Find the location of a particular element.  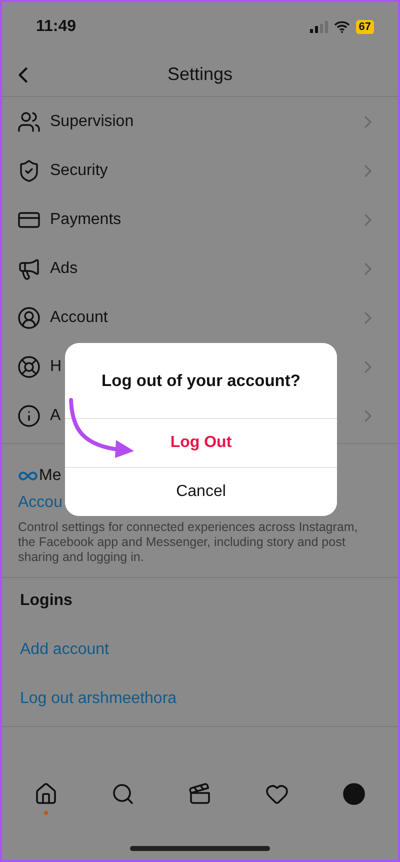

section-heading: Logins is located at coordinates (47, 601).